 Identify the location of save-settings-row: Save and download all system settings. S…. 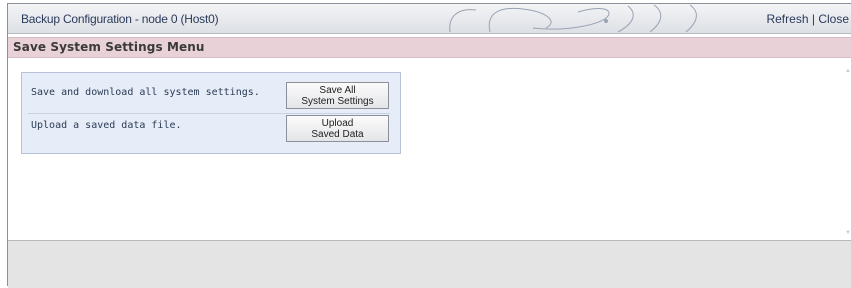
(211, 93).